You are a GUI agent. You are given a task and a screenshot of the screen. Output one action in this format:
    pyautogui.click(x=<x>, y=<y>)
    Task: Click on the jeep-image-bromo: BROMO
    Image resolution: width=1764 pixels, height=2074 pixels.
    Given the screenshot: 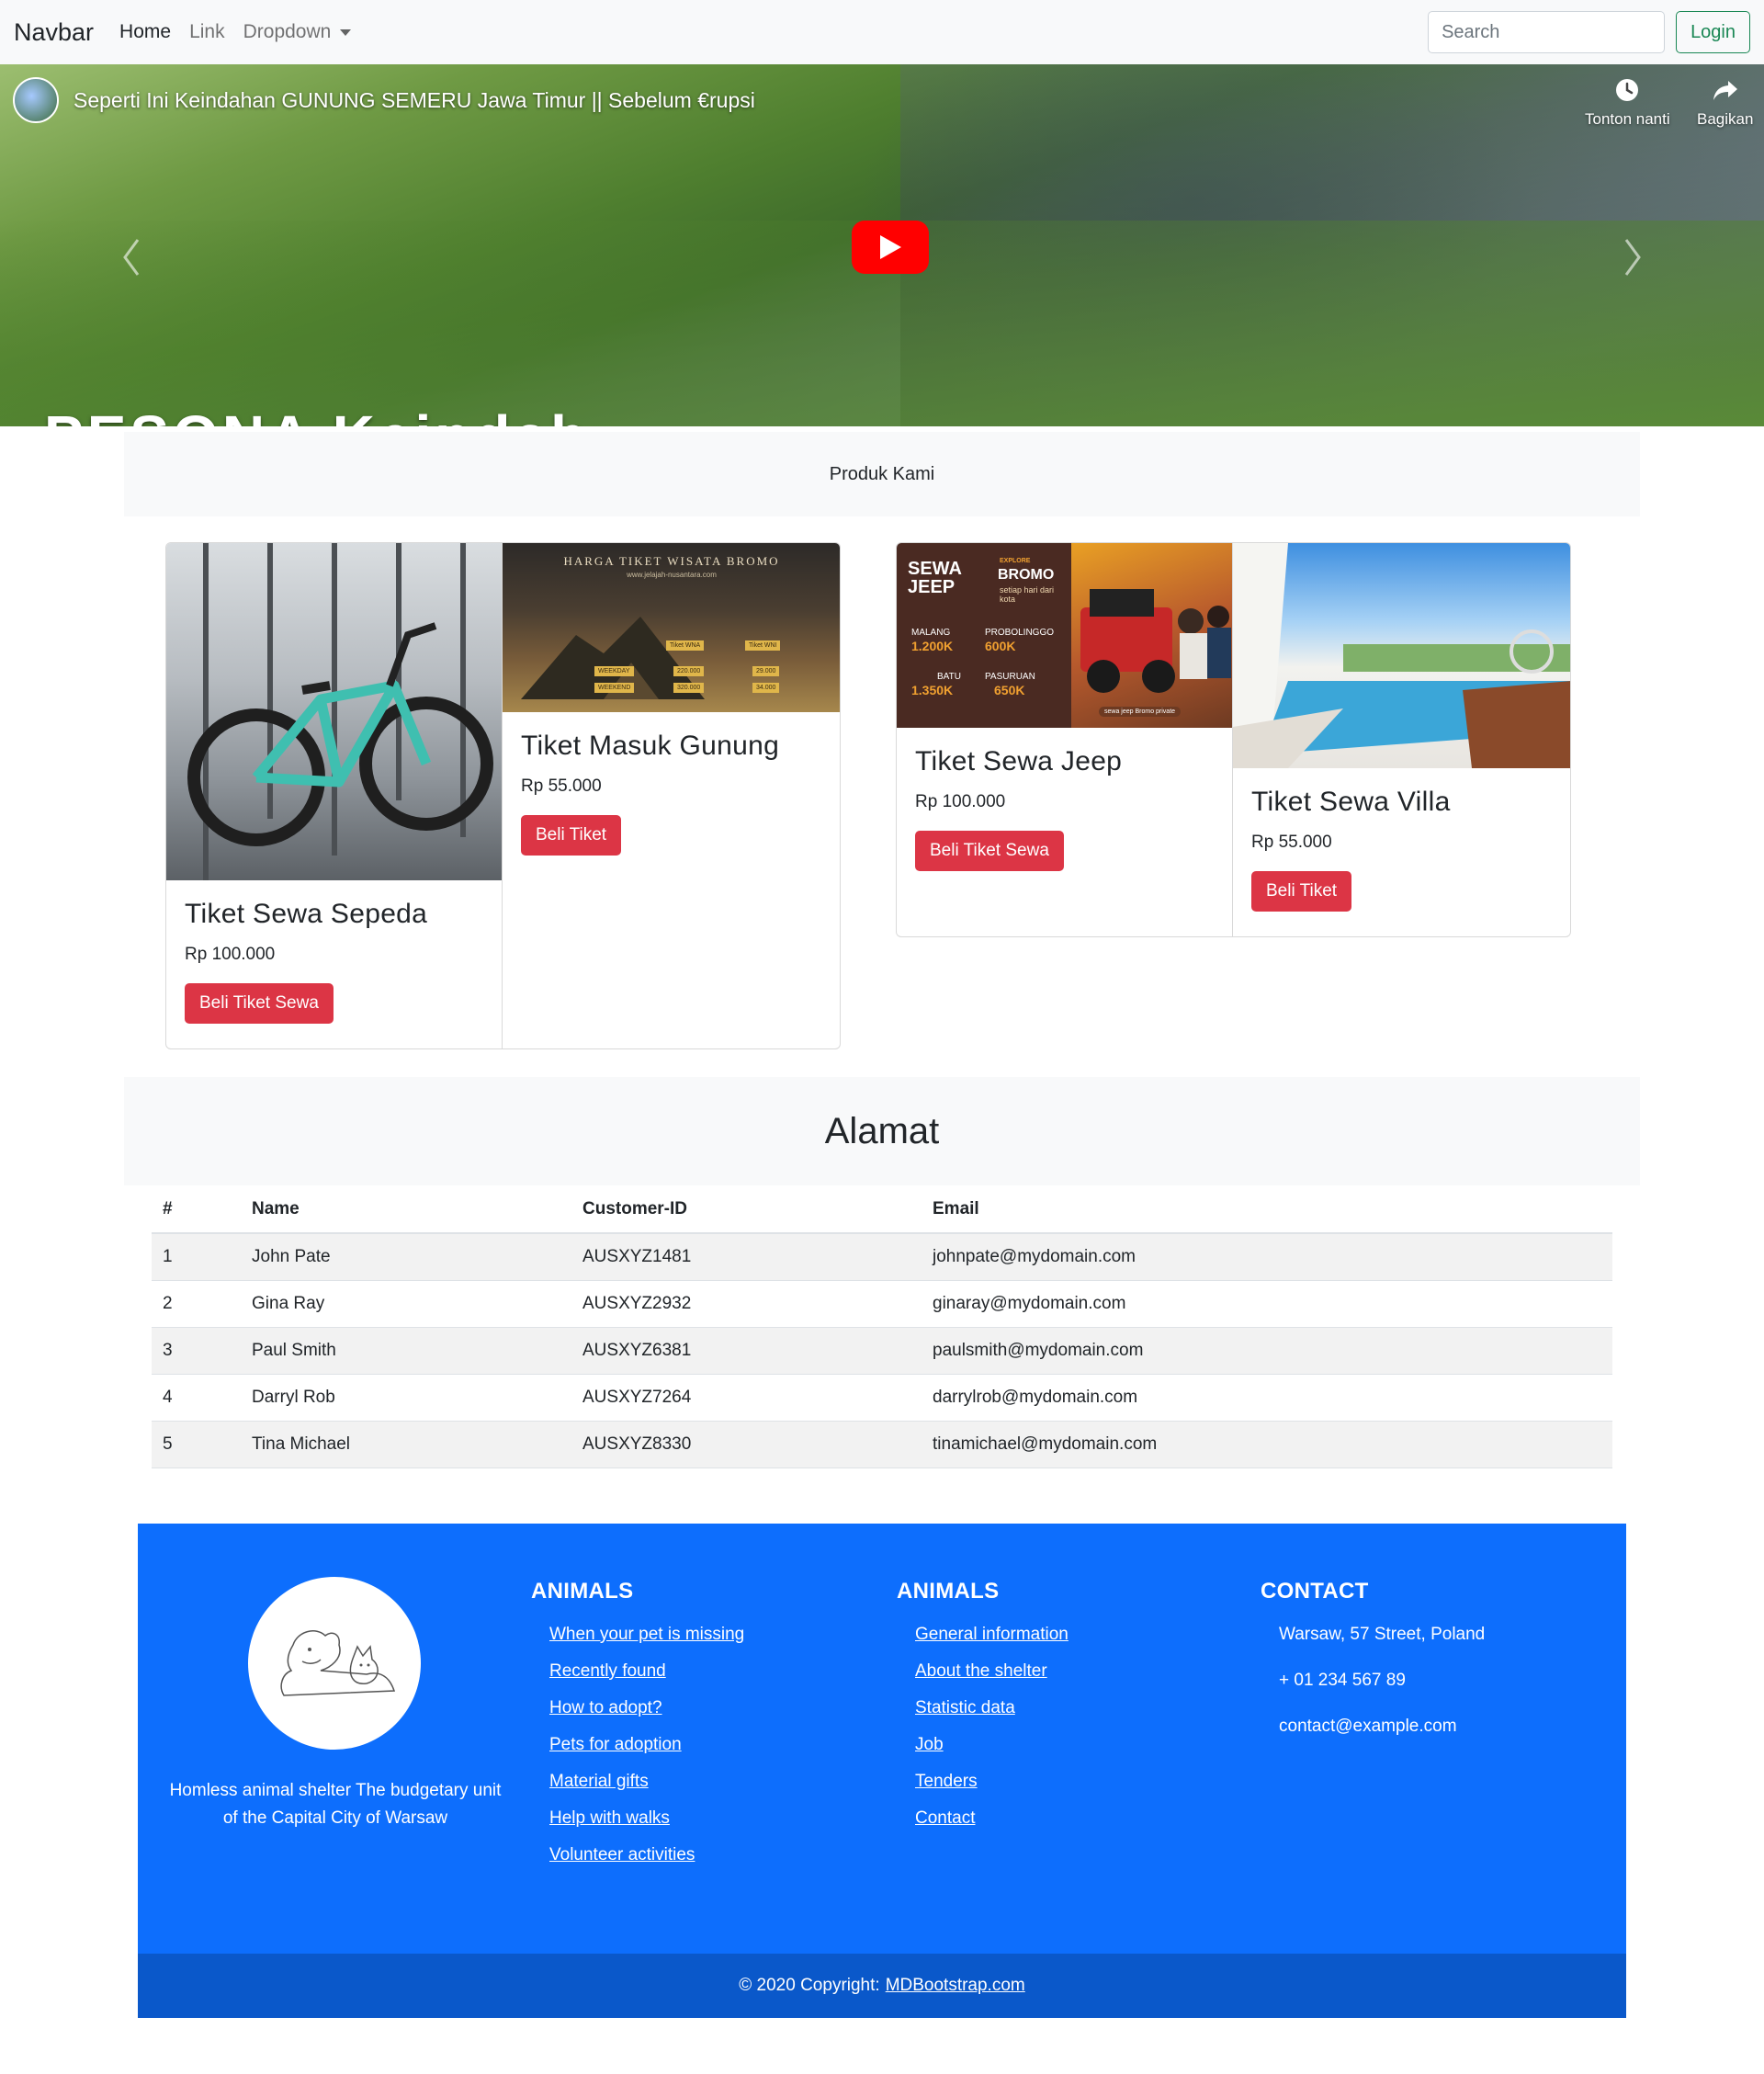 What is the action you would take?
    pyautogui.click(x=1026, y=575)
    